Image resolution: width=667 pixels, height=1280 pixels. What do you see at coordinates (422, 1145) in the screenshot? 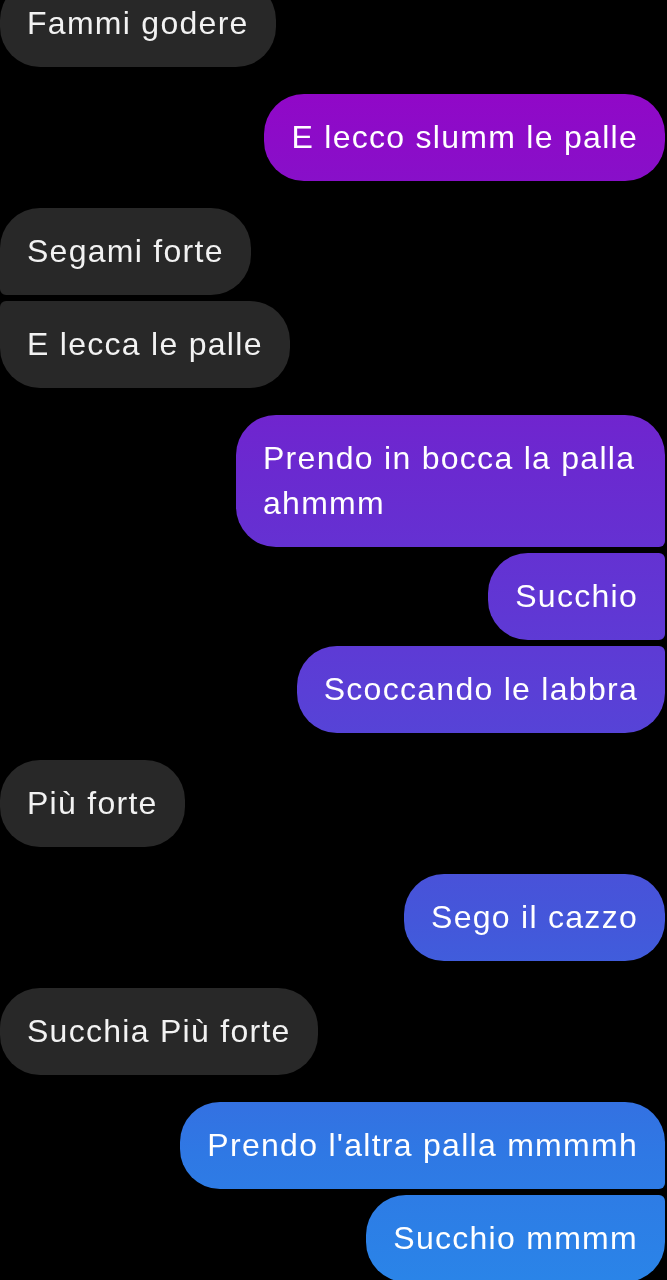
I see `sent-message-bubble: Prendo l'altra palla mmmmh` at bounding box center [422, 1145].